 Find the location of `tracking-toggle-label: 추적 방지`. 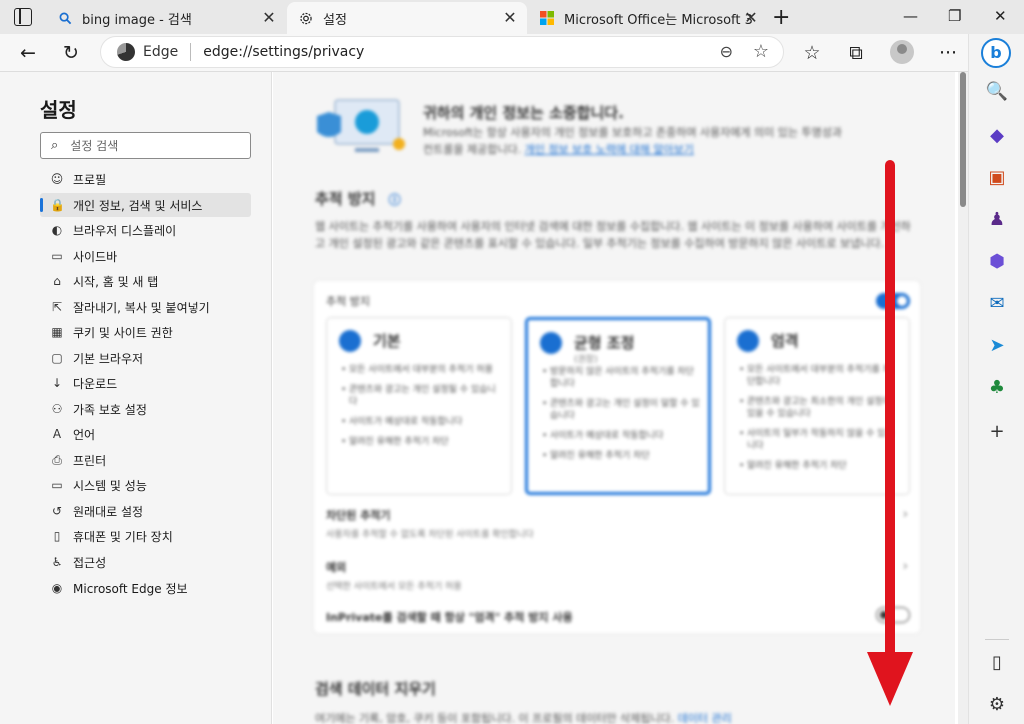

tracking-toggle-label: 추적 방지 is located at coordinates (348, 301).